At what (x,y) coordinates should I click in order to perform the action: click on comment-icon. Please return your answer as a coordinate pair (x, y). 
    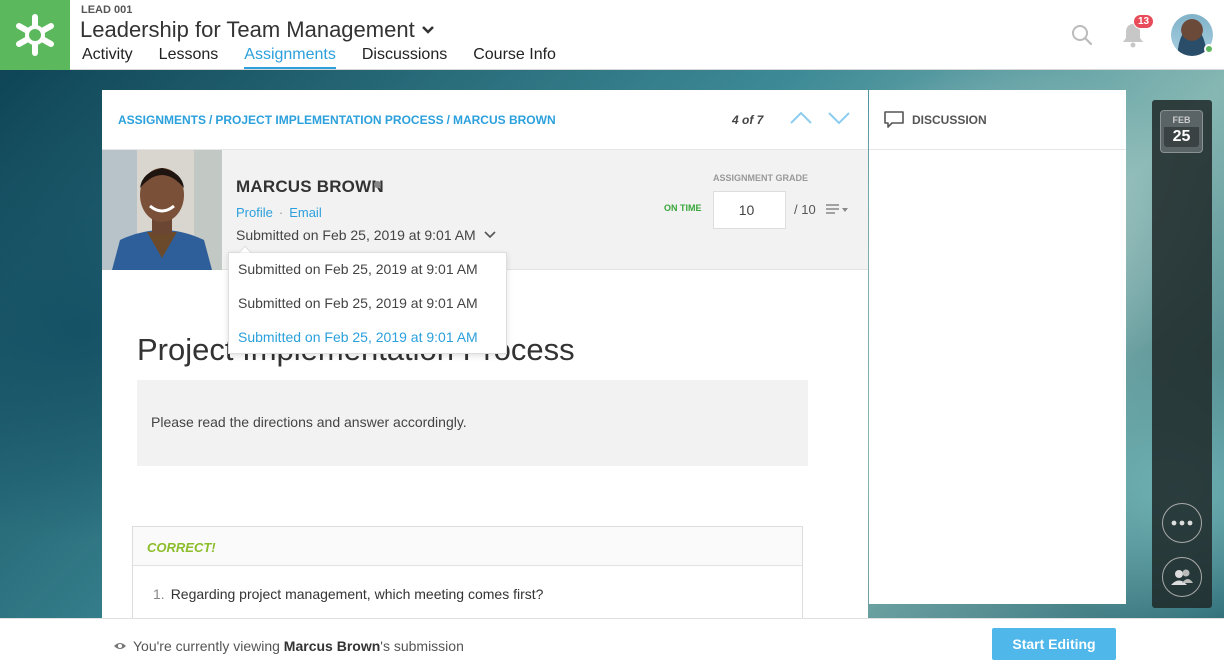
    Looking at the image, I should click on (894, 119).